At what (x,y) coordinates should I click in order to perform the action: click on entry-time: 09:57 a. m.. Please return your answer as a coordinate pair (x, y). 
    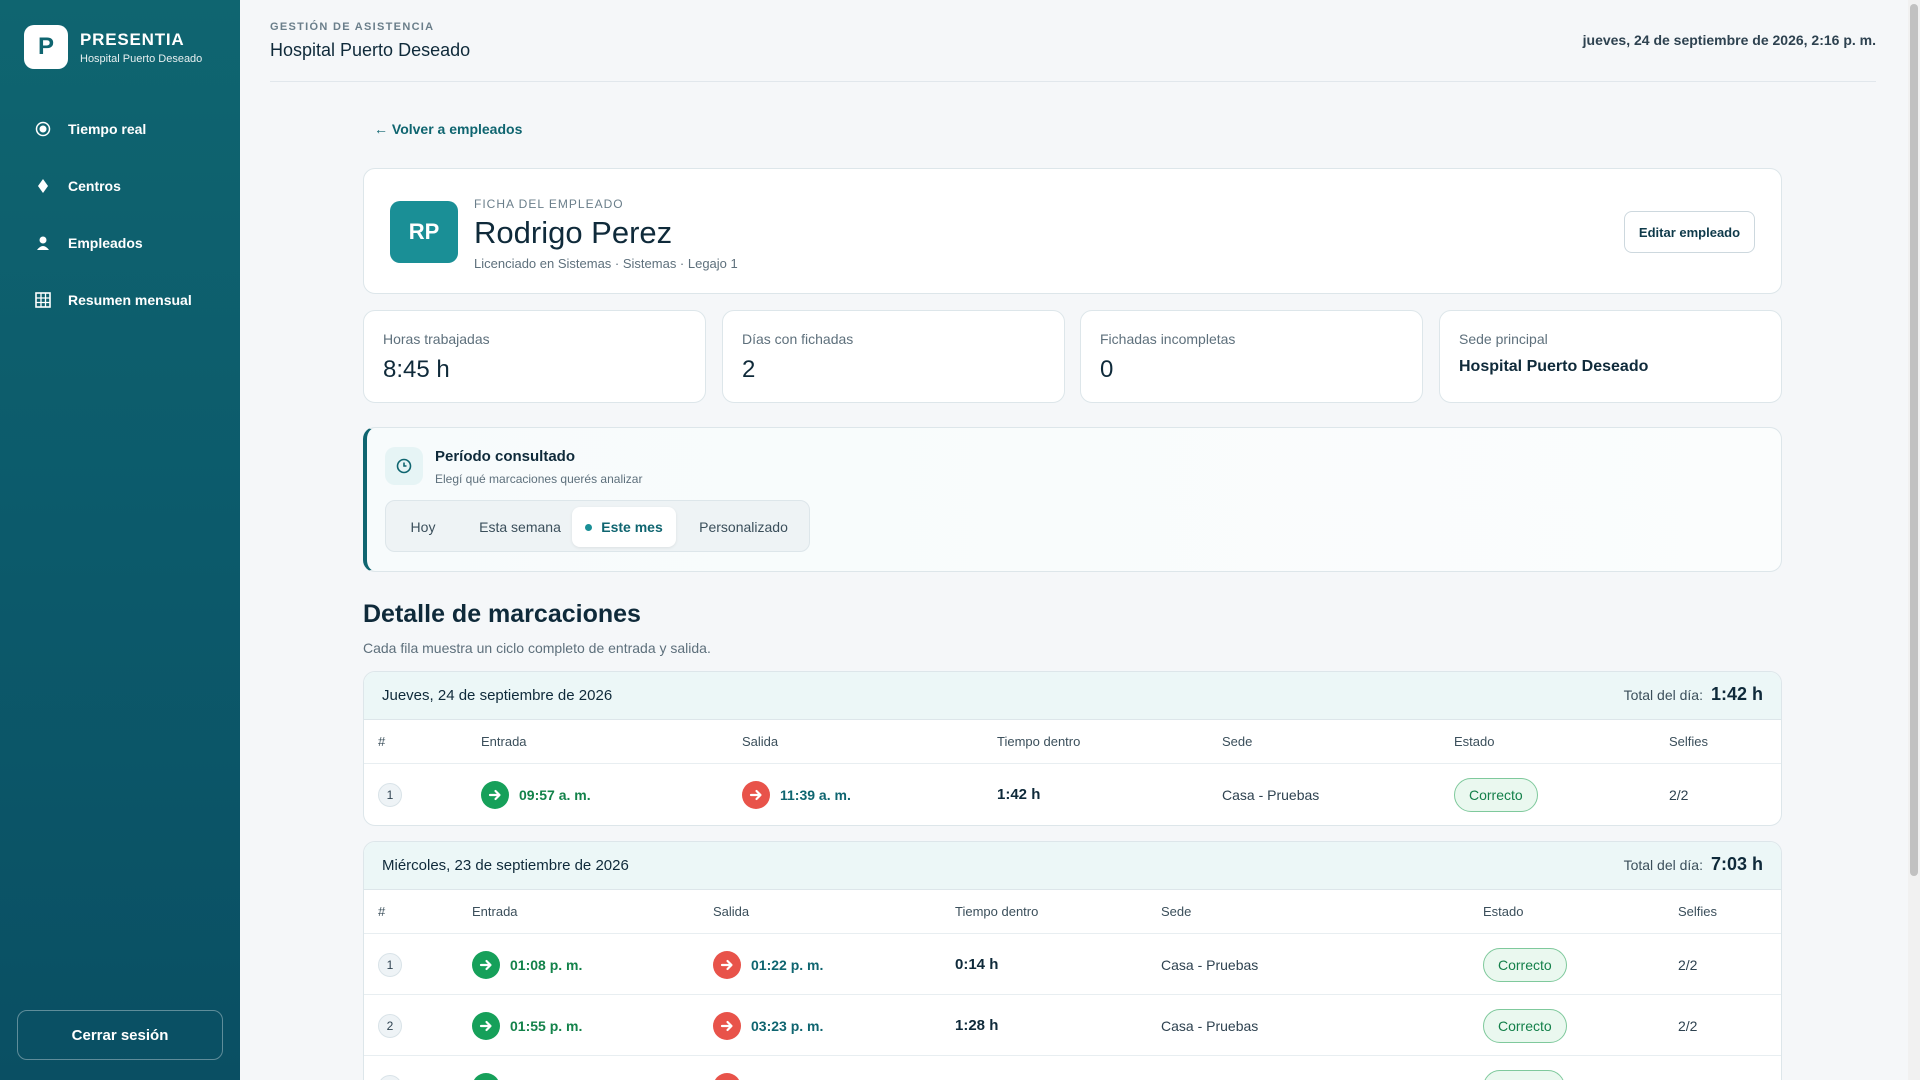
    Looking at the image, I should click on (555, 794).